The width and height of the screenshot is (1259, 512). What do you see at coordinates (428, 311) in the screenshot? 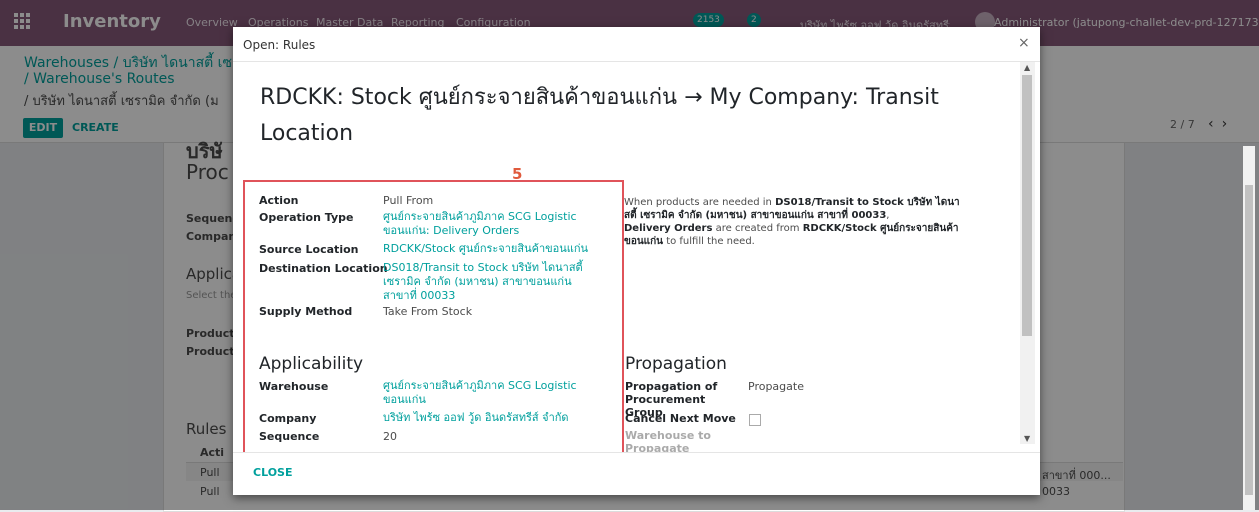
I see `supply-method-value: Take From Stock` at bounding box center [428, 311].